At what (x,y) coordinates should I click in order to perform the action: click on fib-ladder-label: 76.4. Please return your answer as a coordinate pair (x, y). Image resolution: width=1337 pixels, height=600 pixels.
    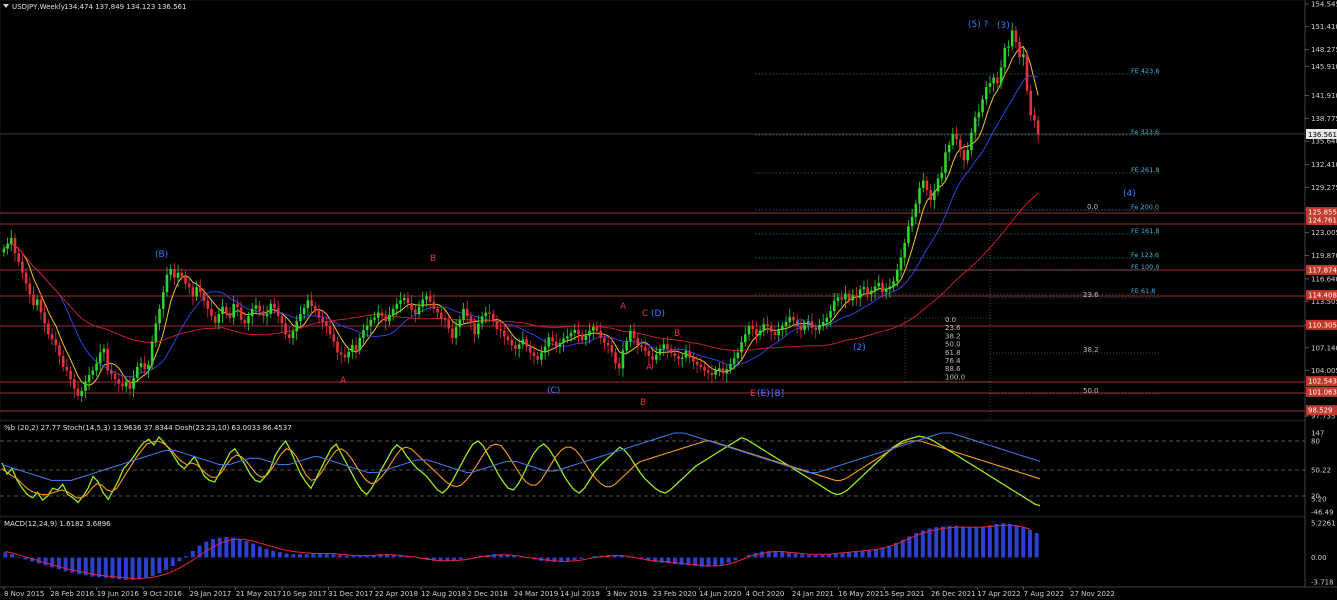
    Looking at the image, I should click on (953, 361).